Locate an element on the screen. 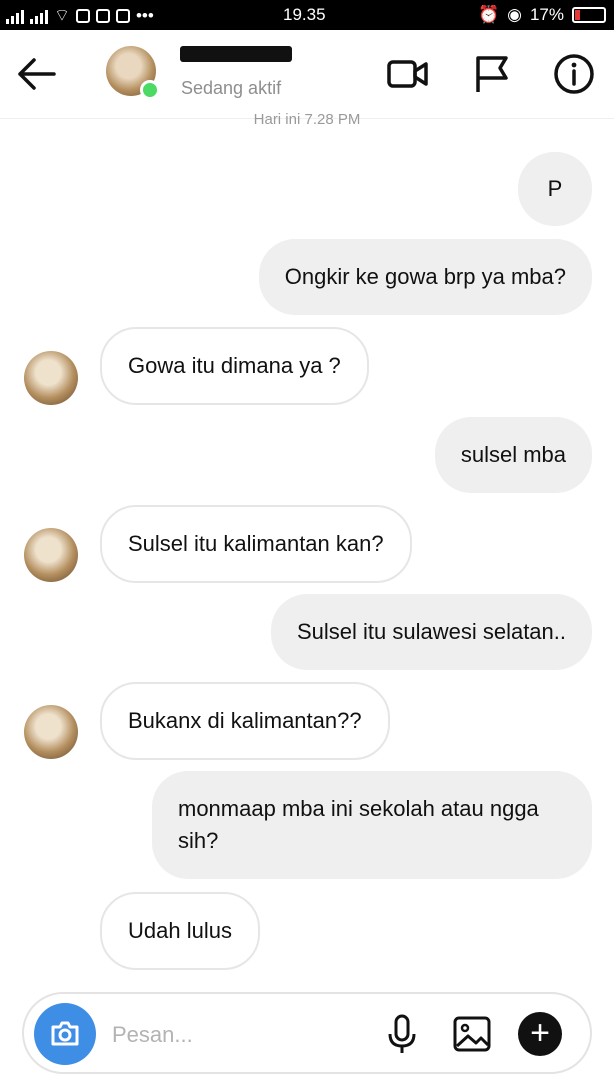  active-status: Sedang aktif is located at coordinates (231, 88).